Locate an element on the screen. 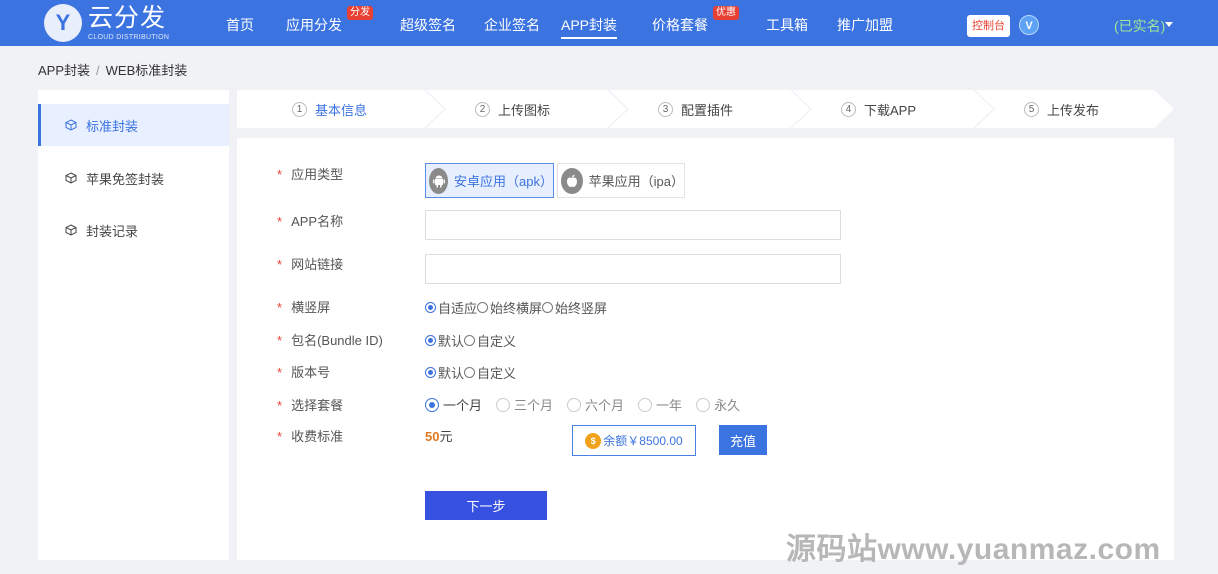  logo: Y 云分发 CLOUD DISTRIBUTION is located at coordinates (106, 23).